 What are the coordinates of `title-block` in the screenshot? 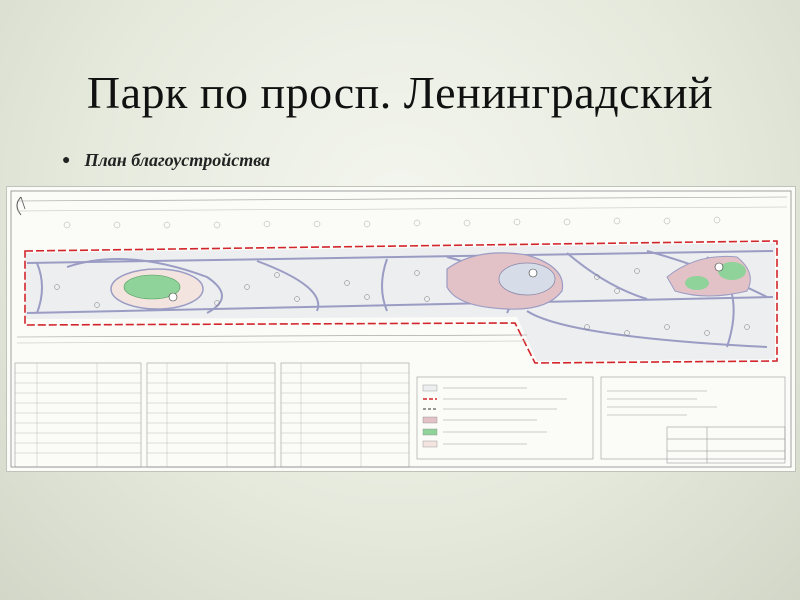 It's located at (726, 445).